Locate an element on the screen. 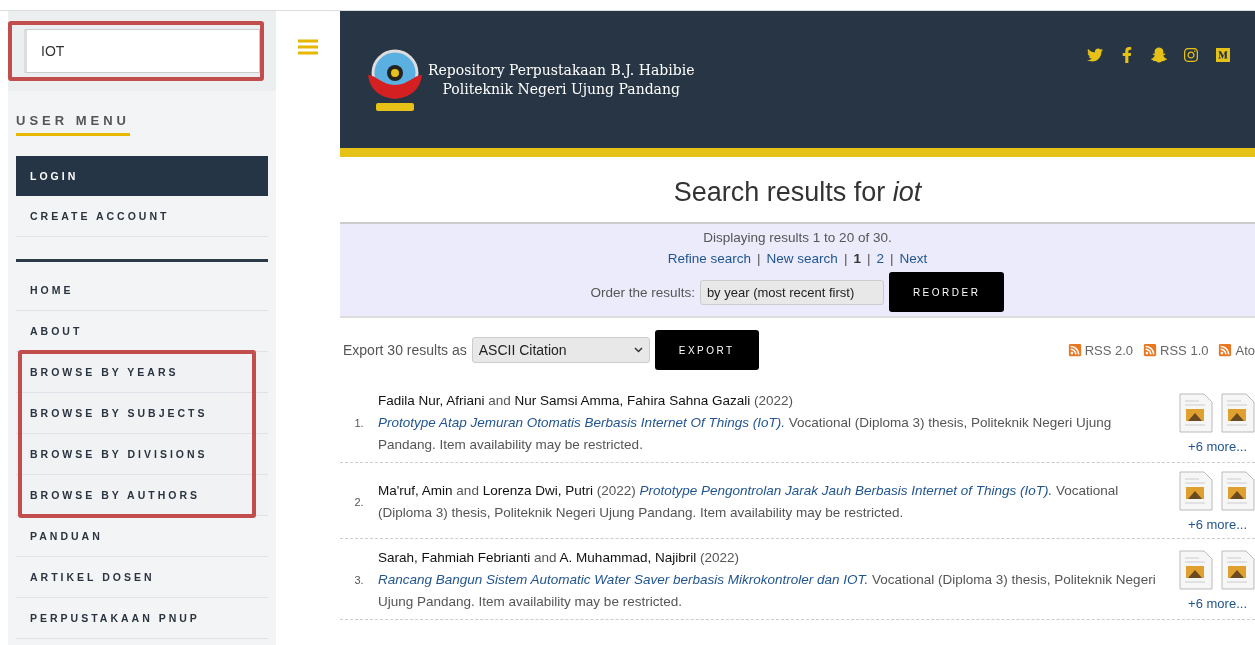 The height and width of the screenshot is (645, 1255). title-link: Rancang Bangun Sistem Automatic Water Saver berbasis Mikrokontroler dan IOT. is located at coordinates (623, 579).